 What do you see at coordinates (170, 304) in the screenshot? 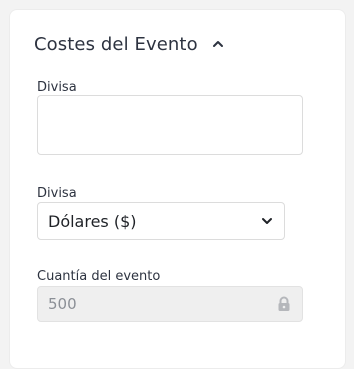
I see `event-amount-input: 500` at bounding box center [170, 304].